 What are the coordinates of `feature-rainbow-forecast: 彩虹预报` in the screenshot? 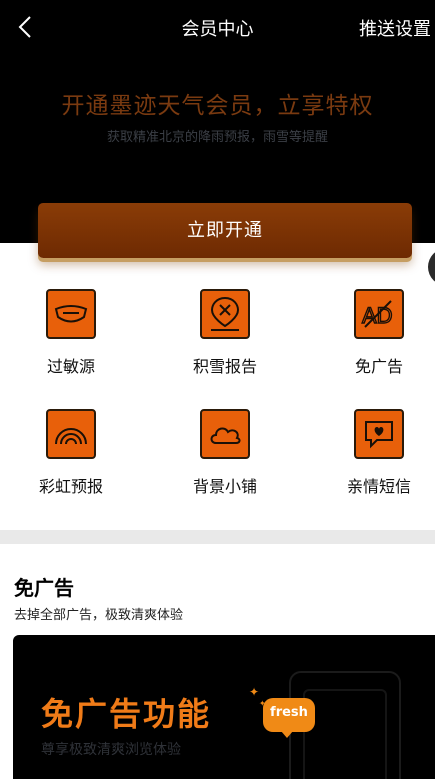 It's located at (71, 453).